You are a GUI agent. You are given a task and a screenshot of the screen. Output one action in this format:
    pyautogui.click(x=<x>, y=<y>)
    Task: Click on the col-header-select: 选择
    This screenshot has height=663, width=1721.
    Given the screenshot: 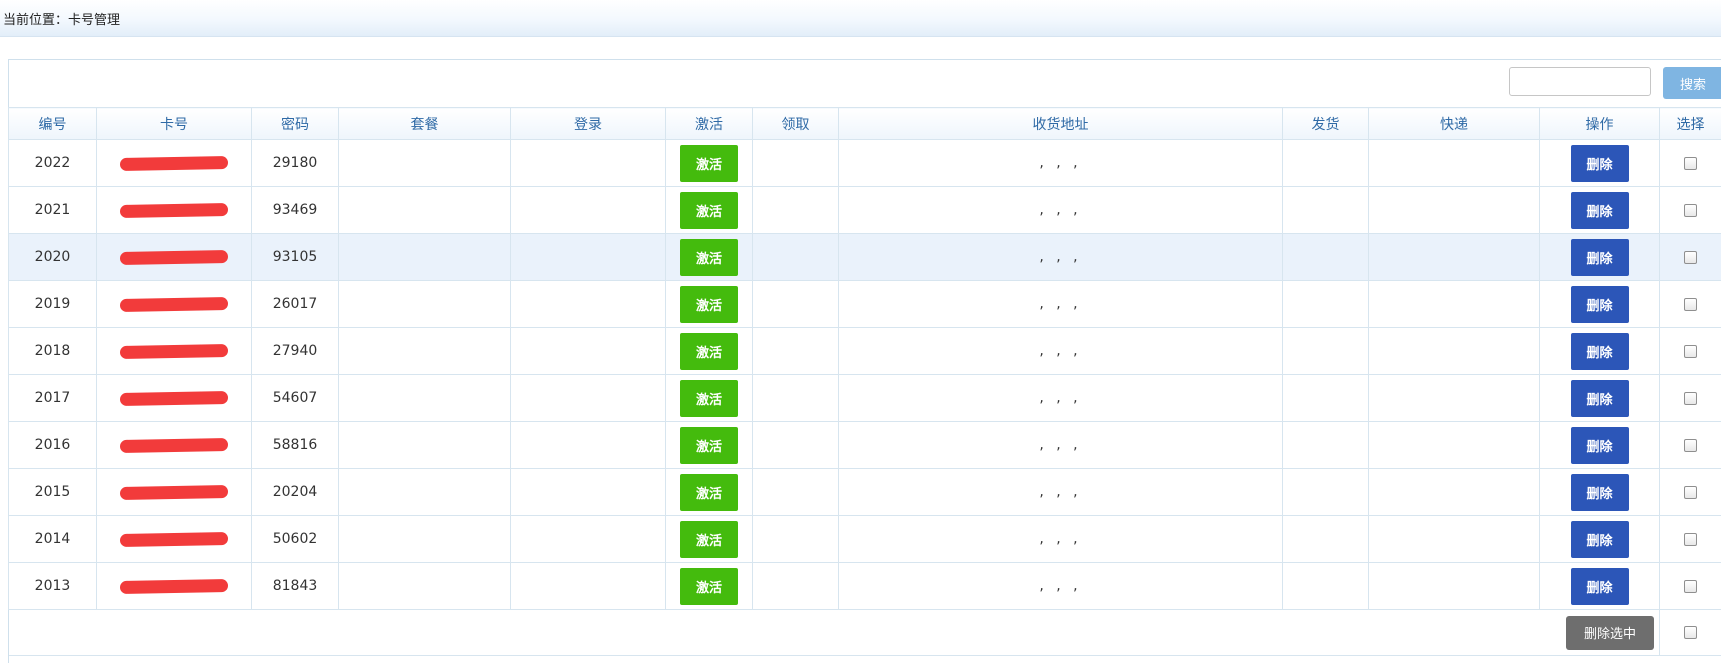 What is the action you would take?
    pyautogui.click(x=1690, y=123)
    